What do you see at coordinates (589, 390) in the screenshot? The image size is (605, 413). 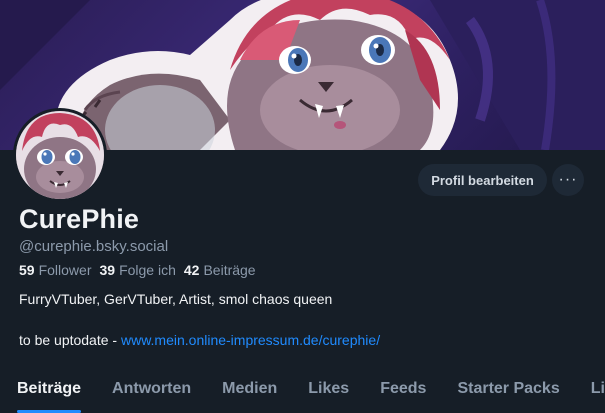 I see `tab-lists: List` at bounding box center [589, 390].